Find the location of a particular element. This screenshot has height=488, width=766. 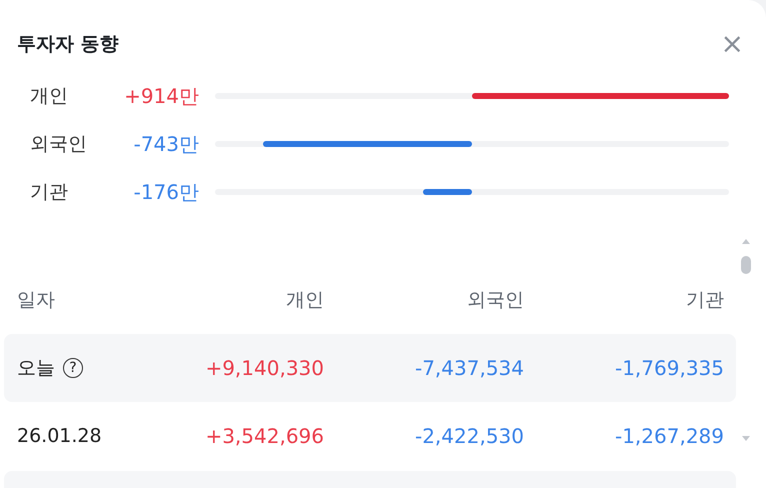

table-cell-text: -7,437,534 is located at coordinates (469, 368).